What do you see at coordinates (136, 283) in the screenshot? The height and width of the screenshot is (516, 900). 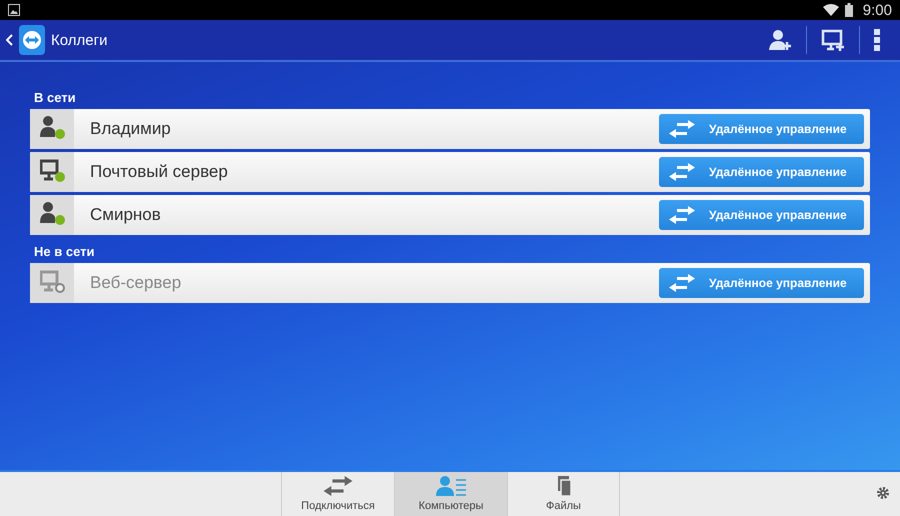 I see `contact-name: Веб-сервер` at bounding box center [136, 283].